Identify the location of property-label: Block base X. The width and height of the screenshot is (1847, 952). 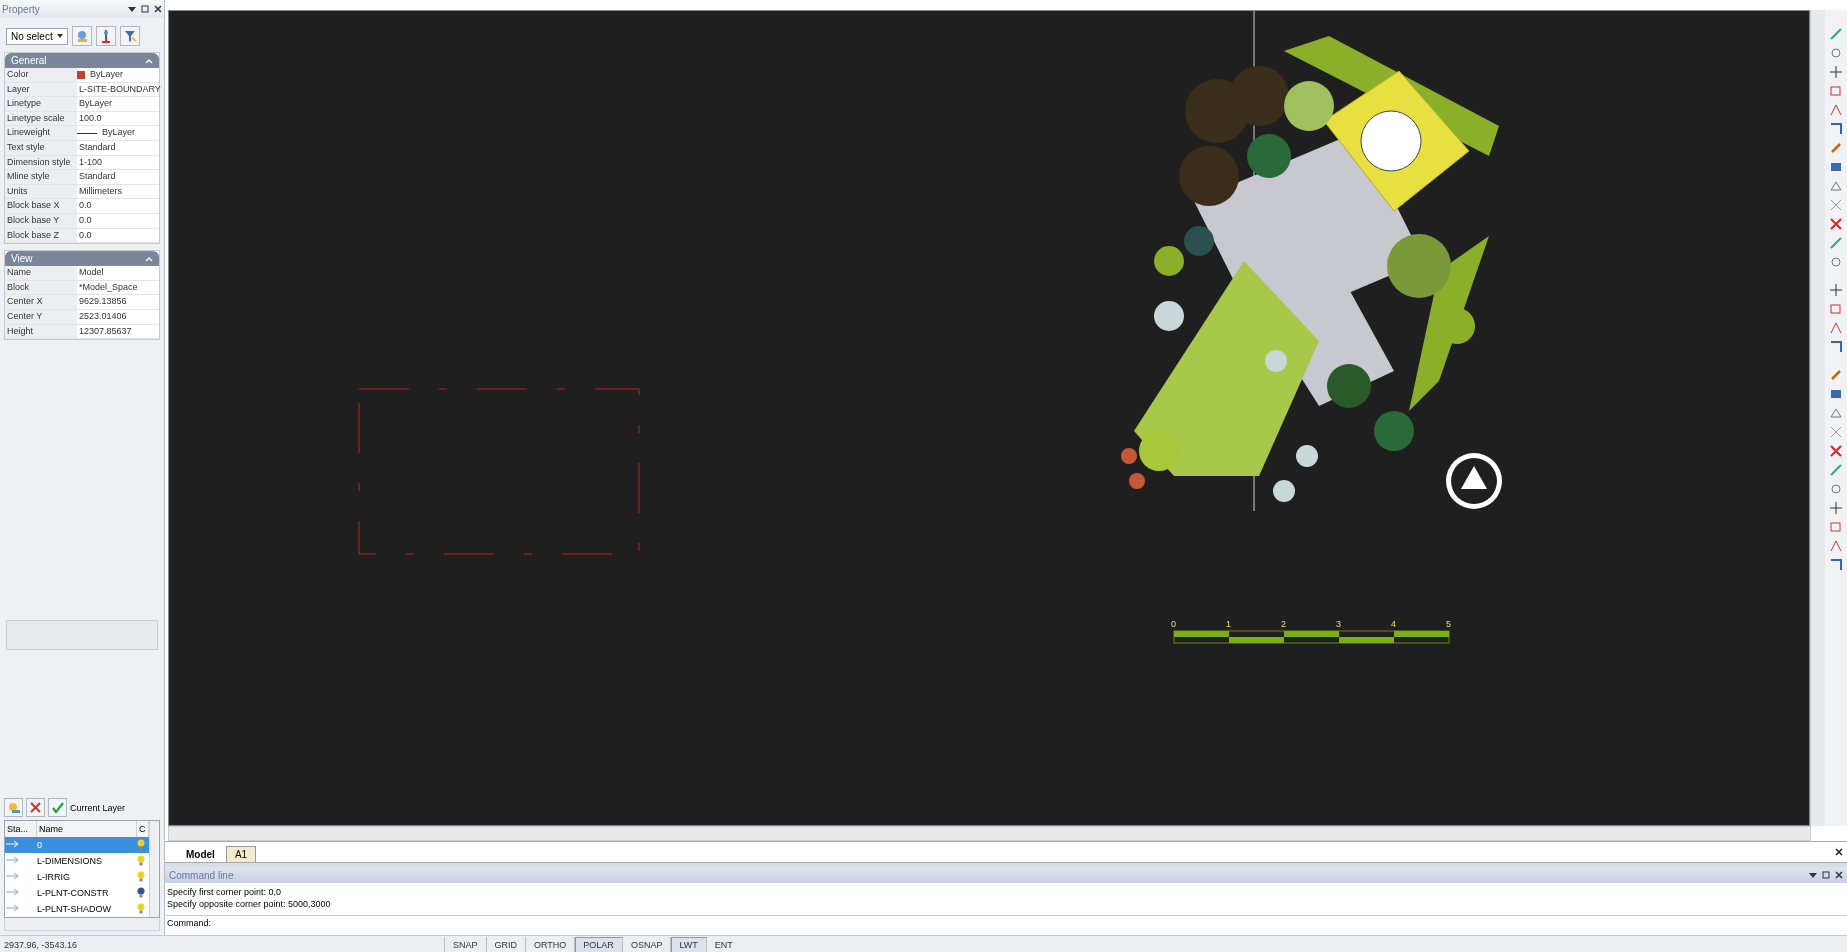
(41, 206).